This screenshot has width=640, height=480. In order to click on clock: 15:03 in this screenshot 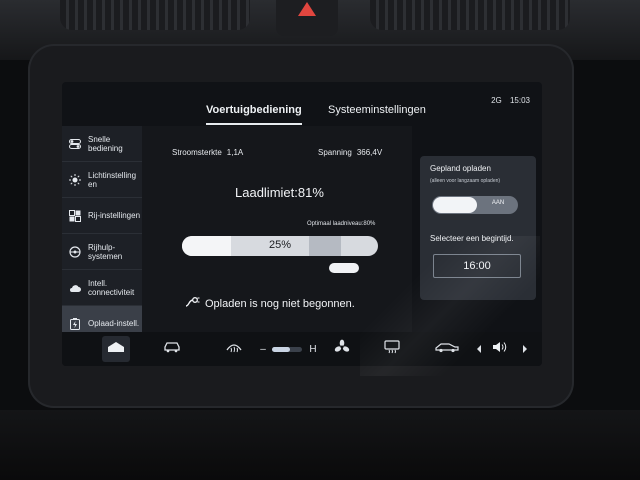, I will do `click(519, 100)`.